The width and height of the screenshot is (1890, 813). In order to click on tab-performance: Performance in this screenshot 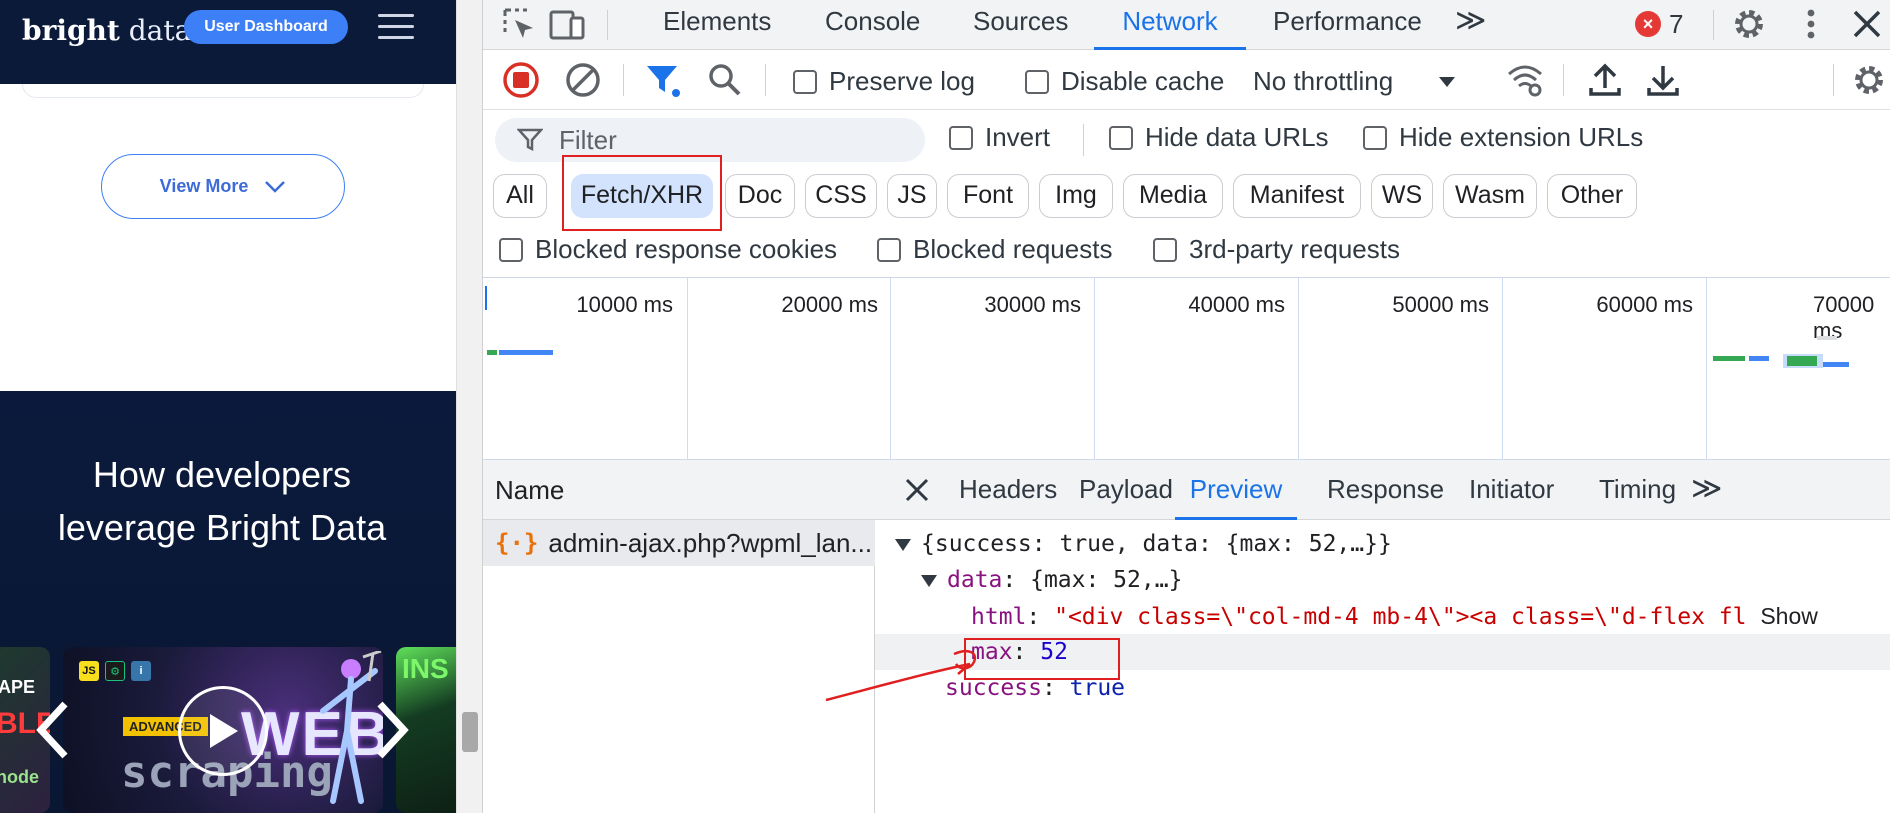, I will do `click(1347, 25)`.